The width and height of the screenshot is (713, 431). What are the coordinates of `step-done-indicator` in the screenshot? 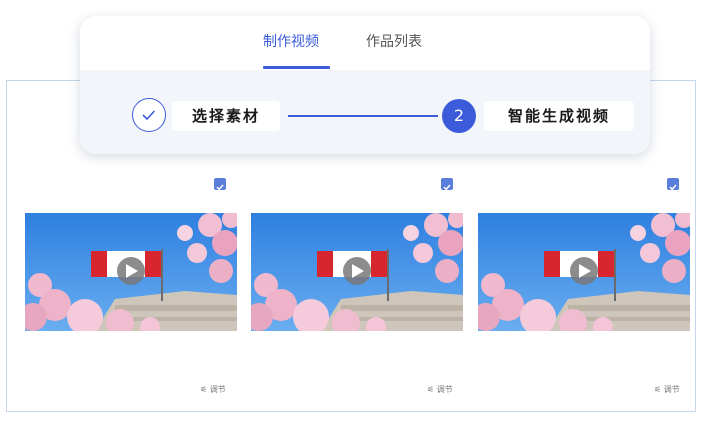 It's located at (149, 115).